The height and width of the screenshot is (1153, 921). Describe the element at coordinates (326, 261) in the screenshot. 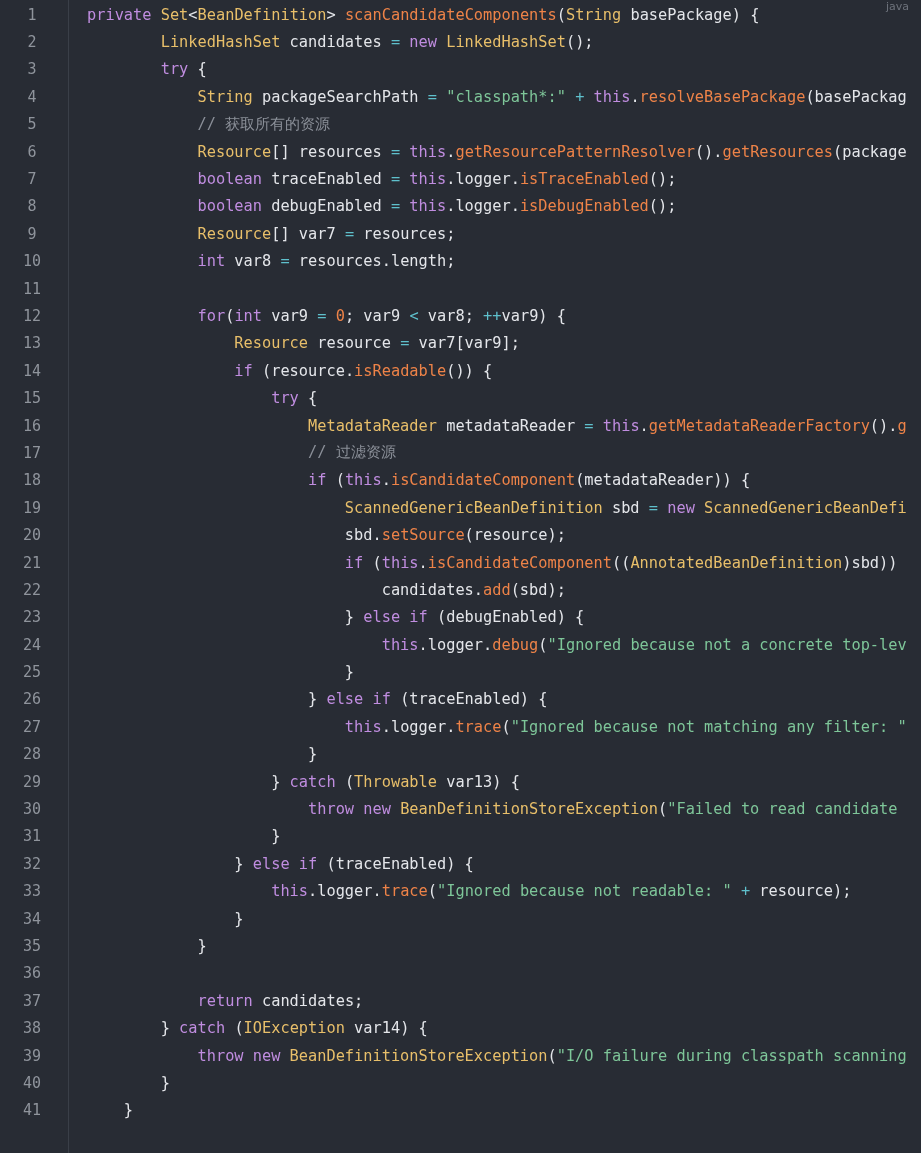

I see `code-line: int var8 = resources.length;` at that location.